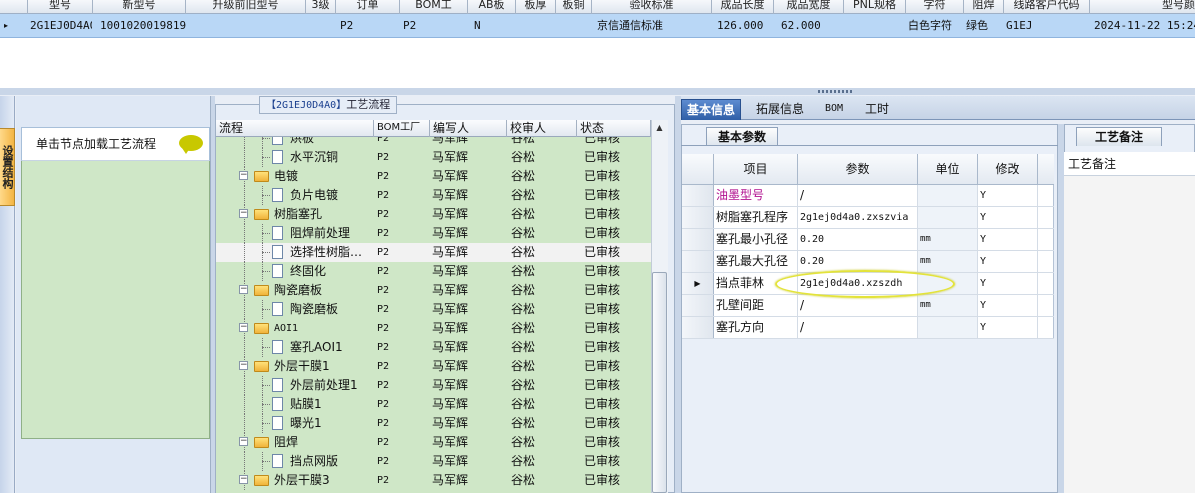 This screenshot has height=493, width=1195. I want to click on col-code: 线路客户代码, so click(1047, 7).